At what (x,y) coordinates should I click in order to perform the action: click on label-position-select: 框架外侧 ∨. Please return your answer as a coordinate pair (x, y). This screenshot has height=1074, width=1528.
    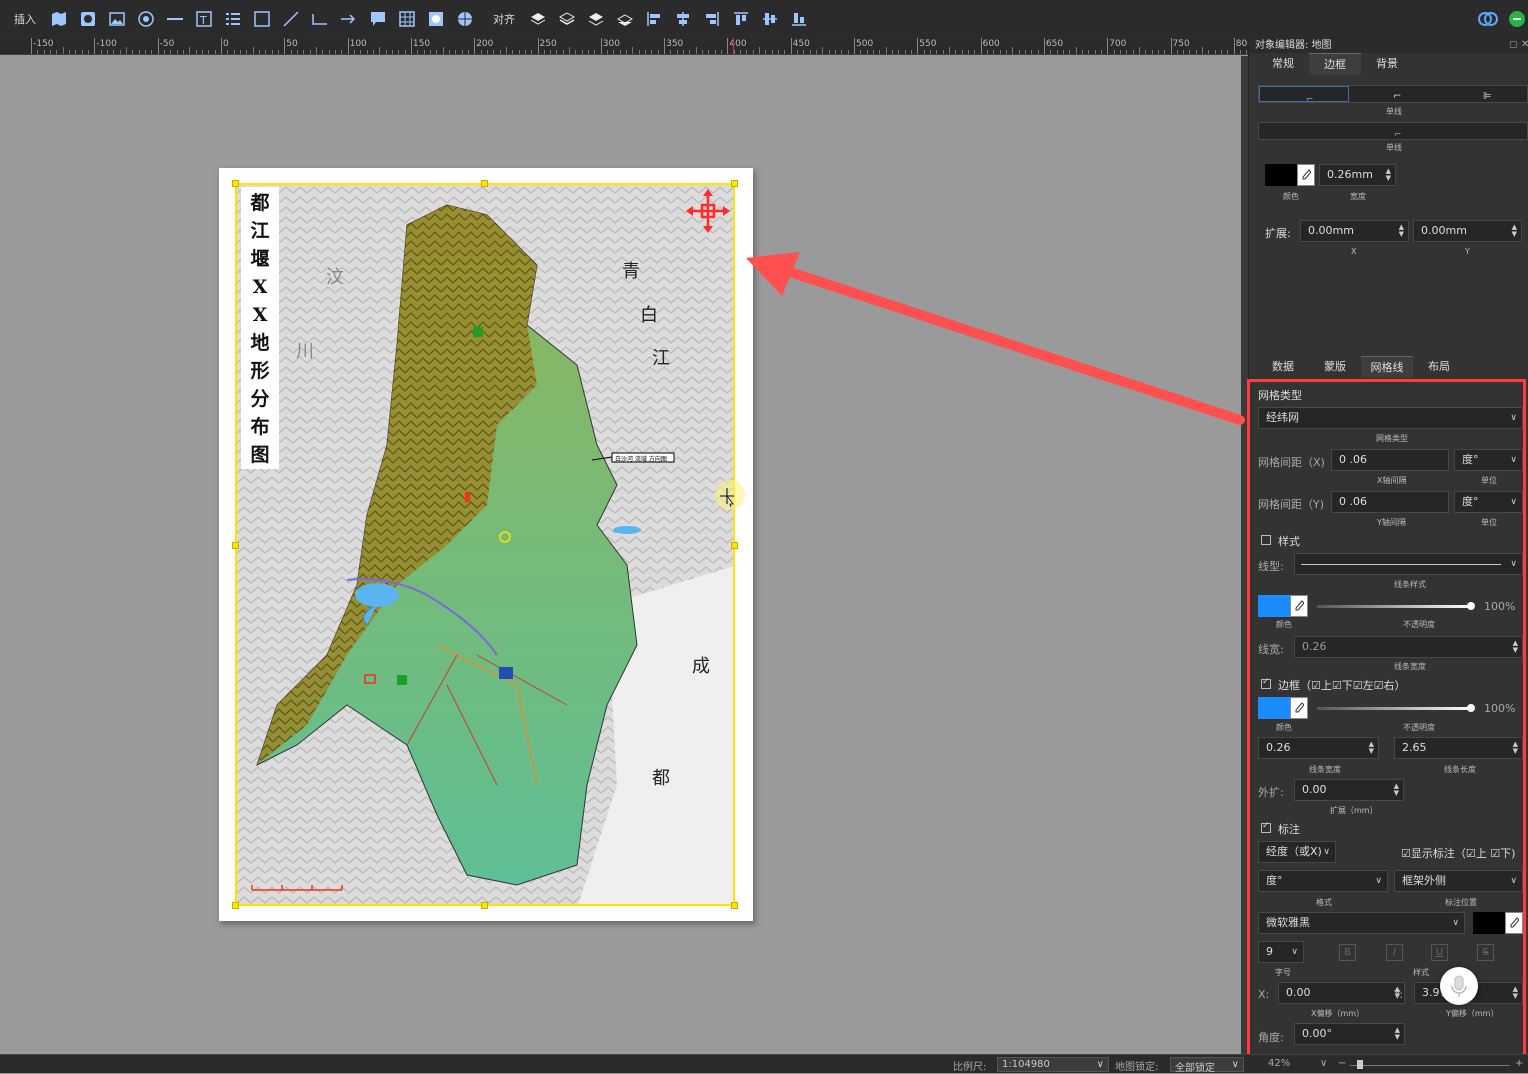
    Looking at the image, I should click on (1458, 881).